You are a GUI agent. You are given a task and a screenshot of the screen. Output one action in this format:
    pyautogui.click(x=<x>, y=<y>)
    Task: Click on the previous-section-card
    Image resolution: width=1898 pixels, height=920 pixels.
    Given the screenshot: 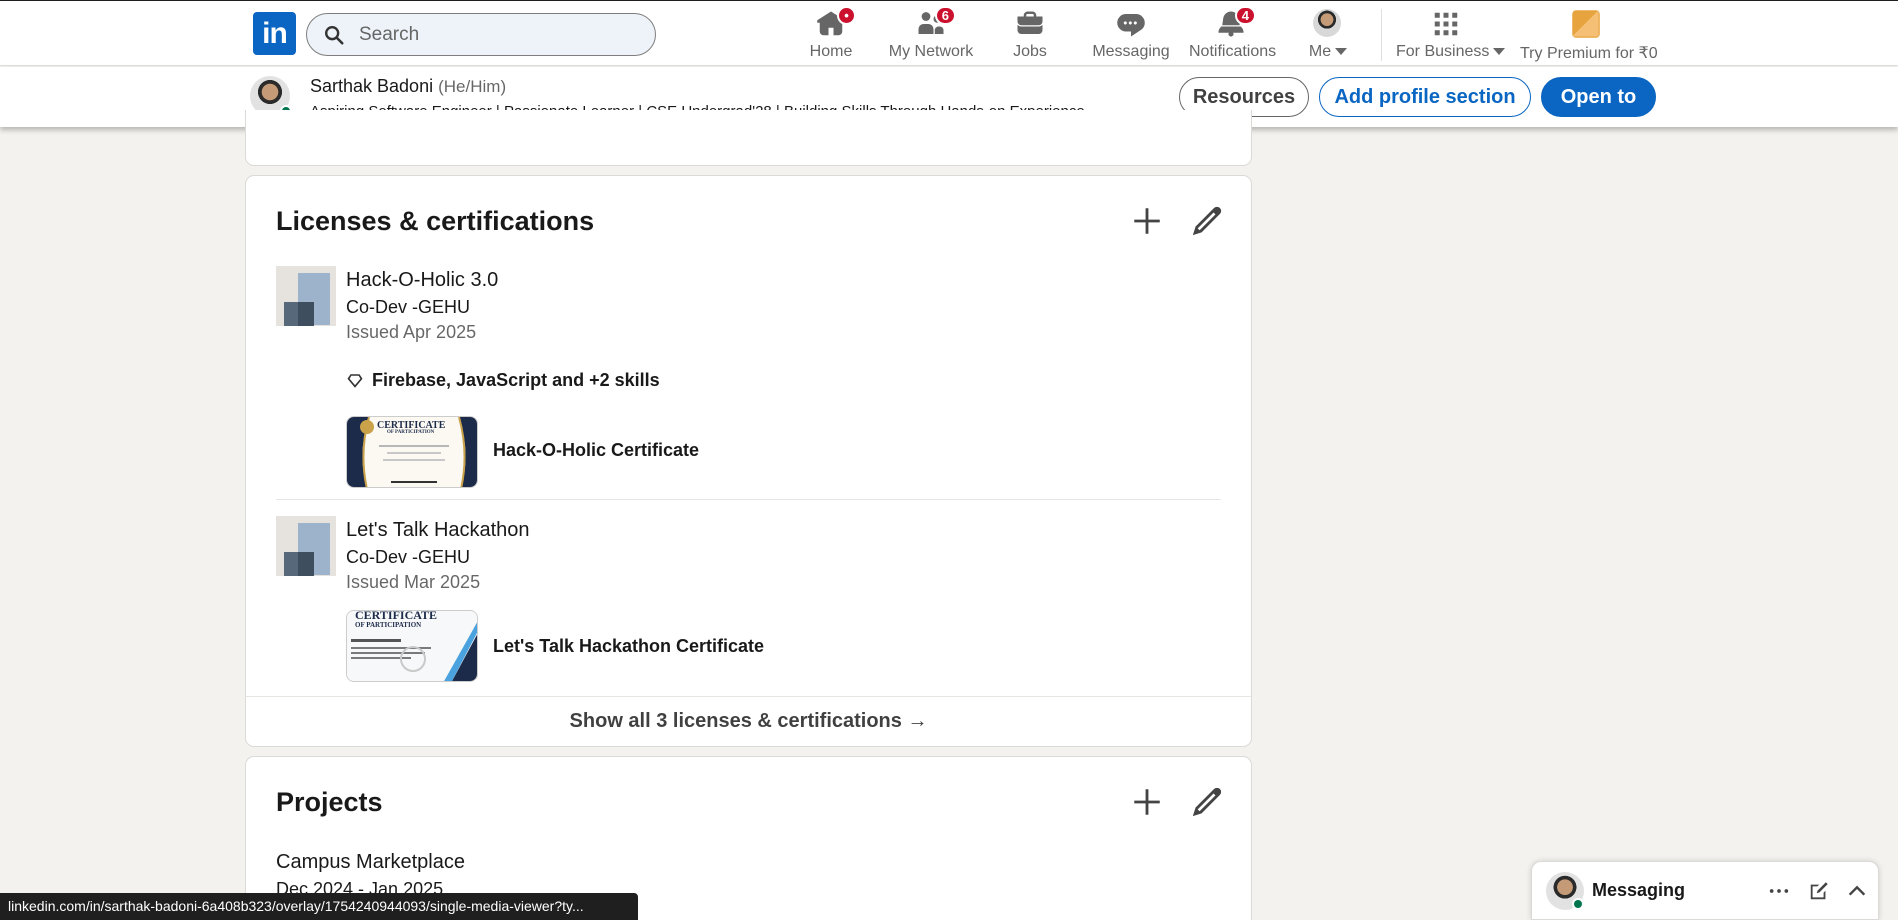 What is the action you would take?
    pyautogui.click(x=748, y=138)
    